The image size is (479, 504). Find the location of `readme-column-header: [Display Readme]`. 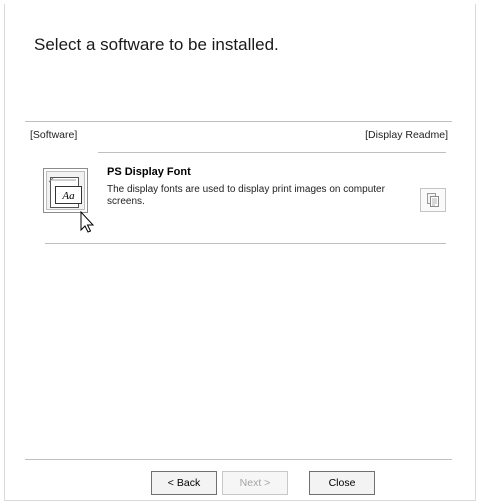

readme-column-header: [Display Readme] is located at coordinates (406, 135).